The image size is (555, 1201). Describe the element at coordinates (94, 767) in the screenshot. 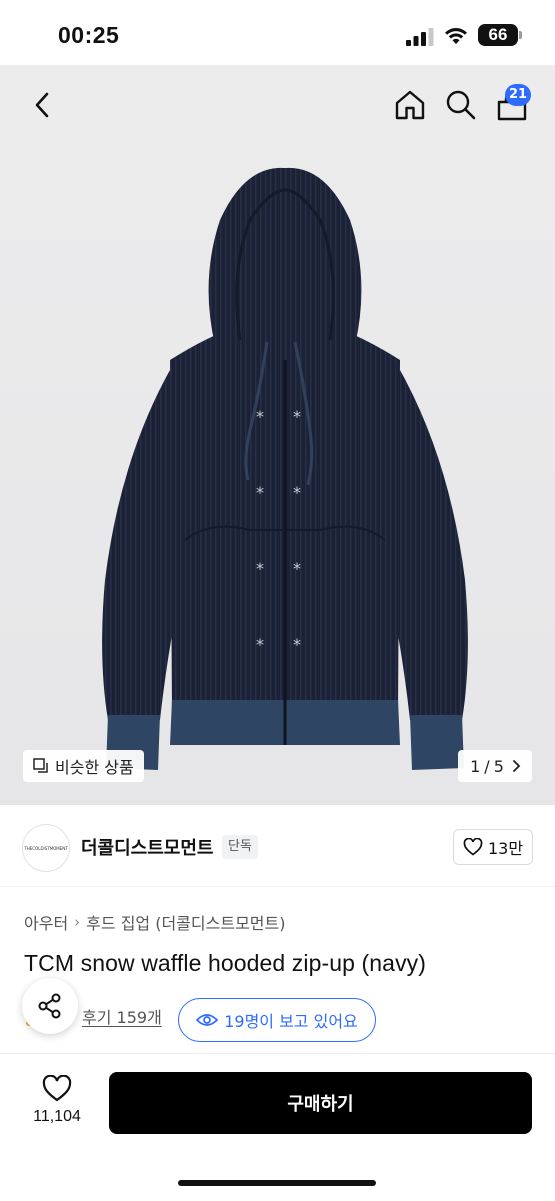

I see `similar-products-label: 비슷한 상품` at that location.